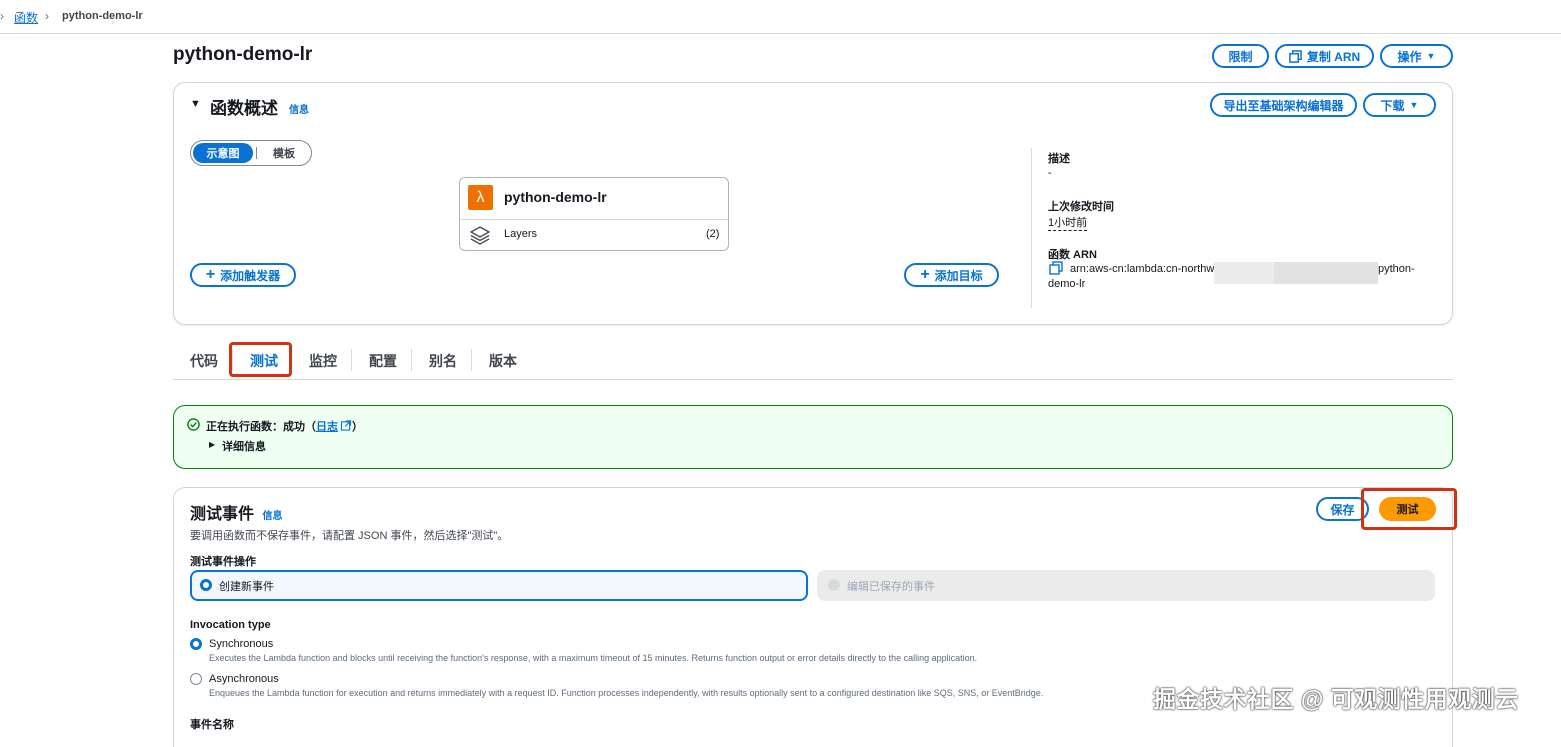 This screenshot has height=747, width=1561. Describe the element at coordinates (1409, 56) in the screenshot. I see `actions-label: 操作` at that location.